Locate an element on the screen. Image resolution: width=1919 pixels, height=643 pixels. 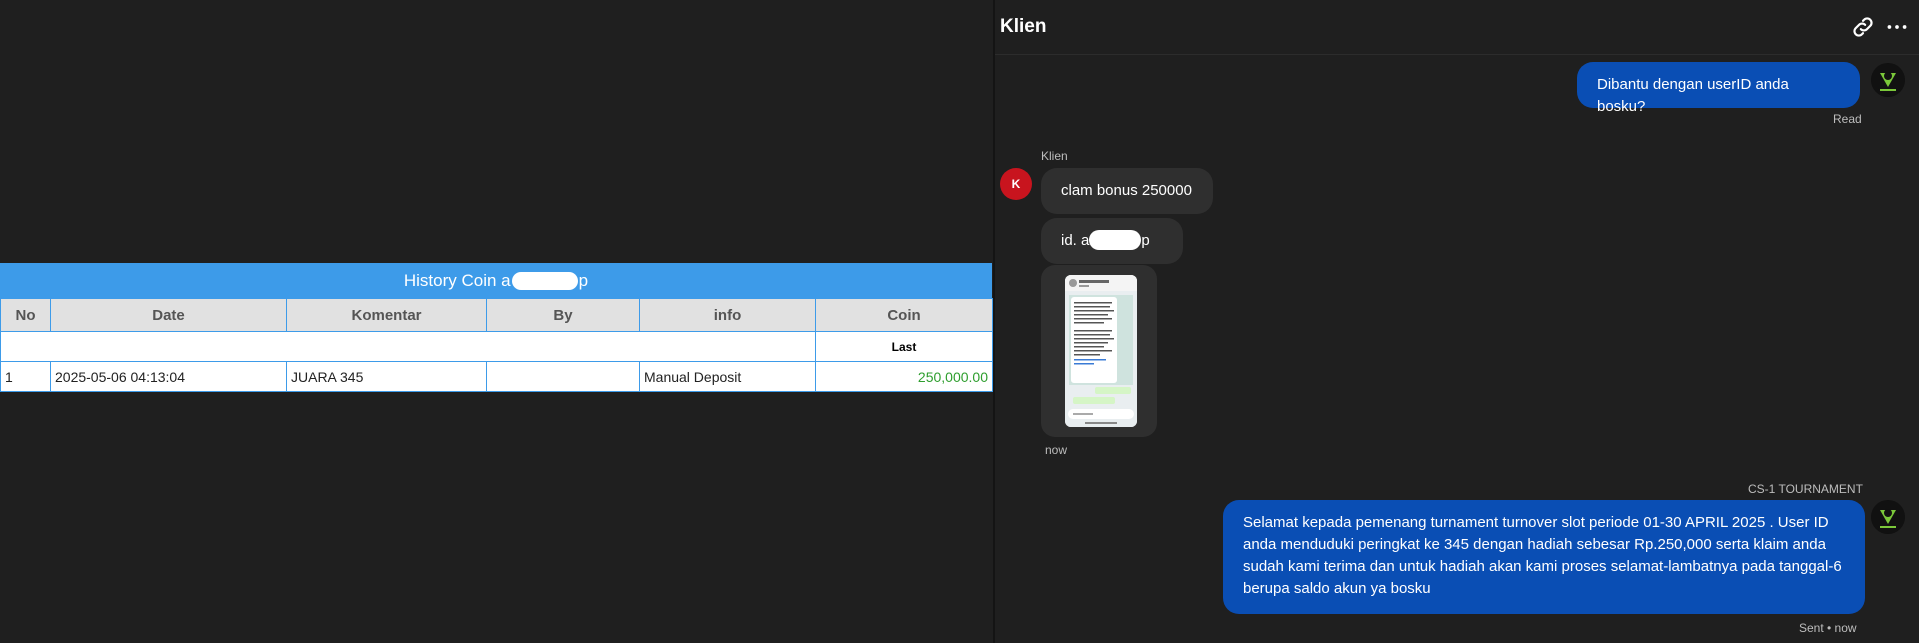
message-text: clam bonus 250000 is located at coordinates (1126, 190).